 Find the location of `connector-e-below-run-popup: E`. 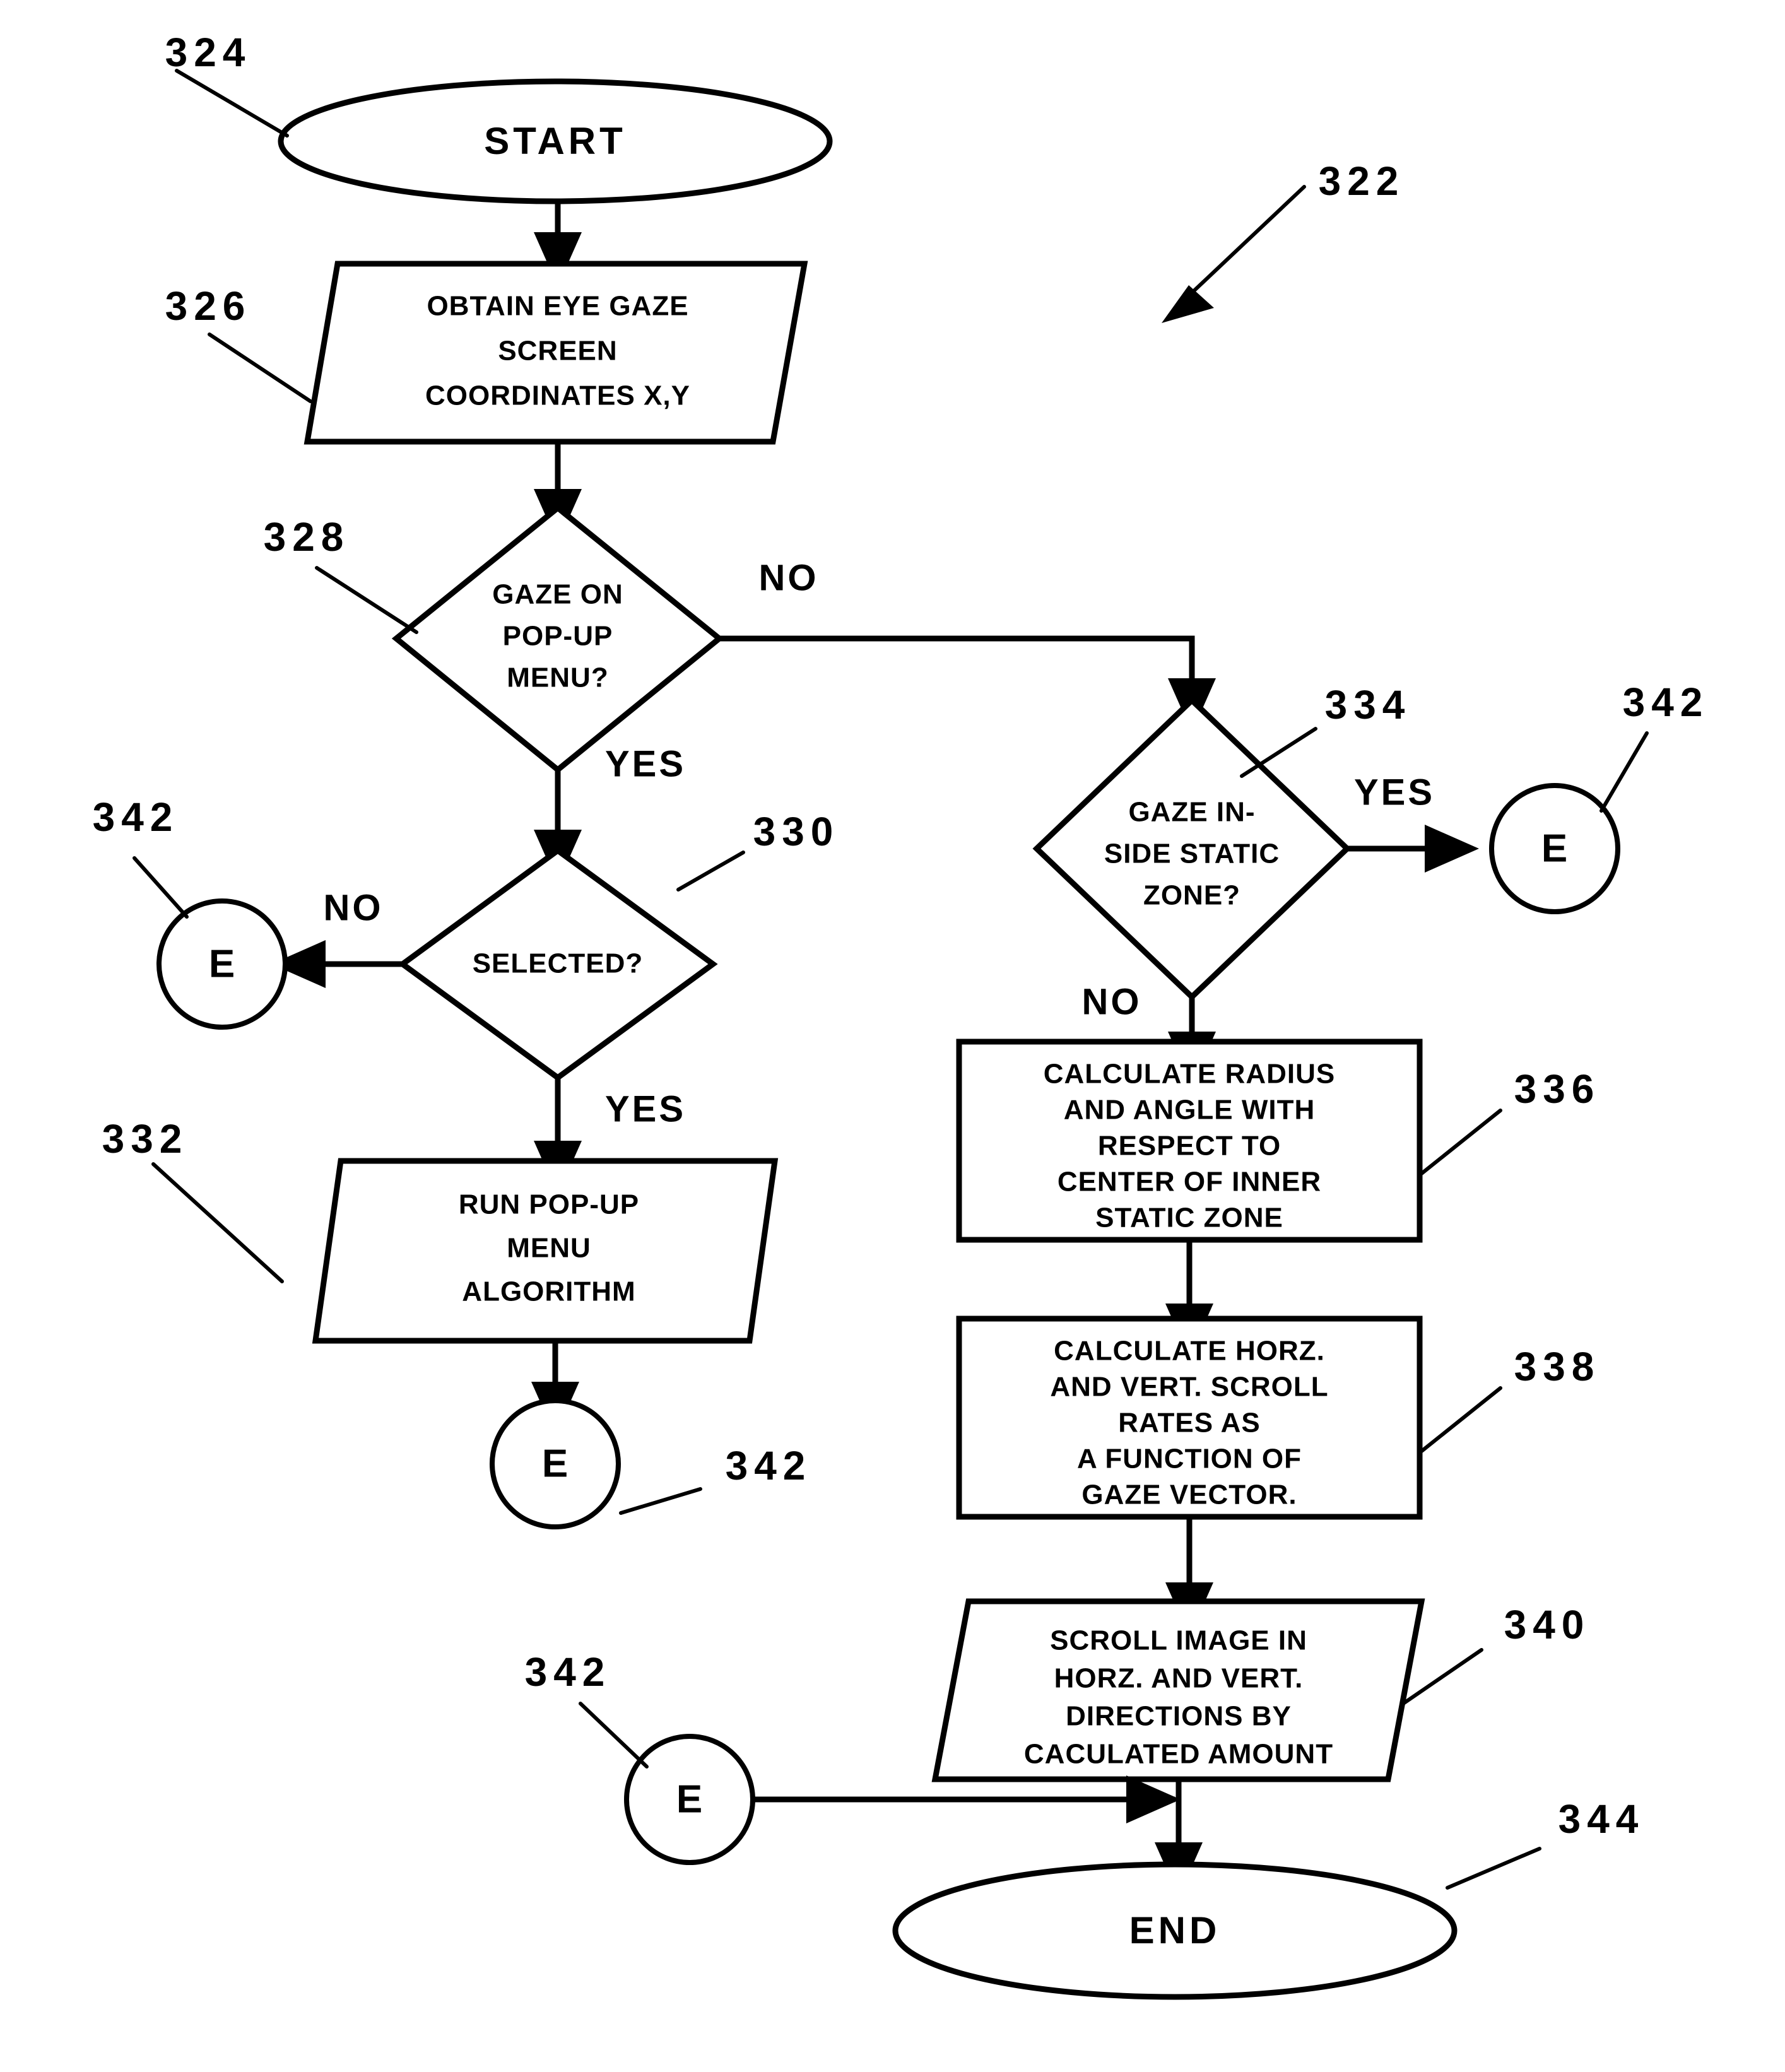

connector-e-below-run-popup: E is located at coordinates (555, 1463).